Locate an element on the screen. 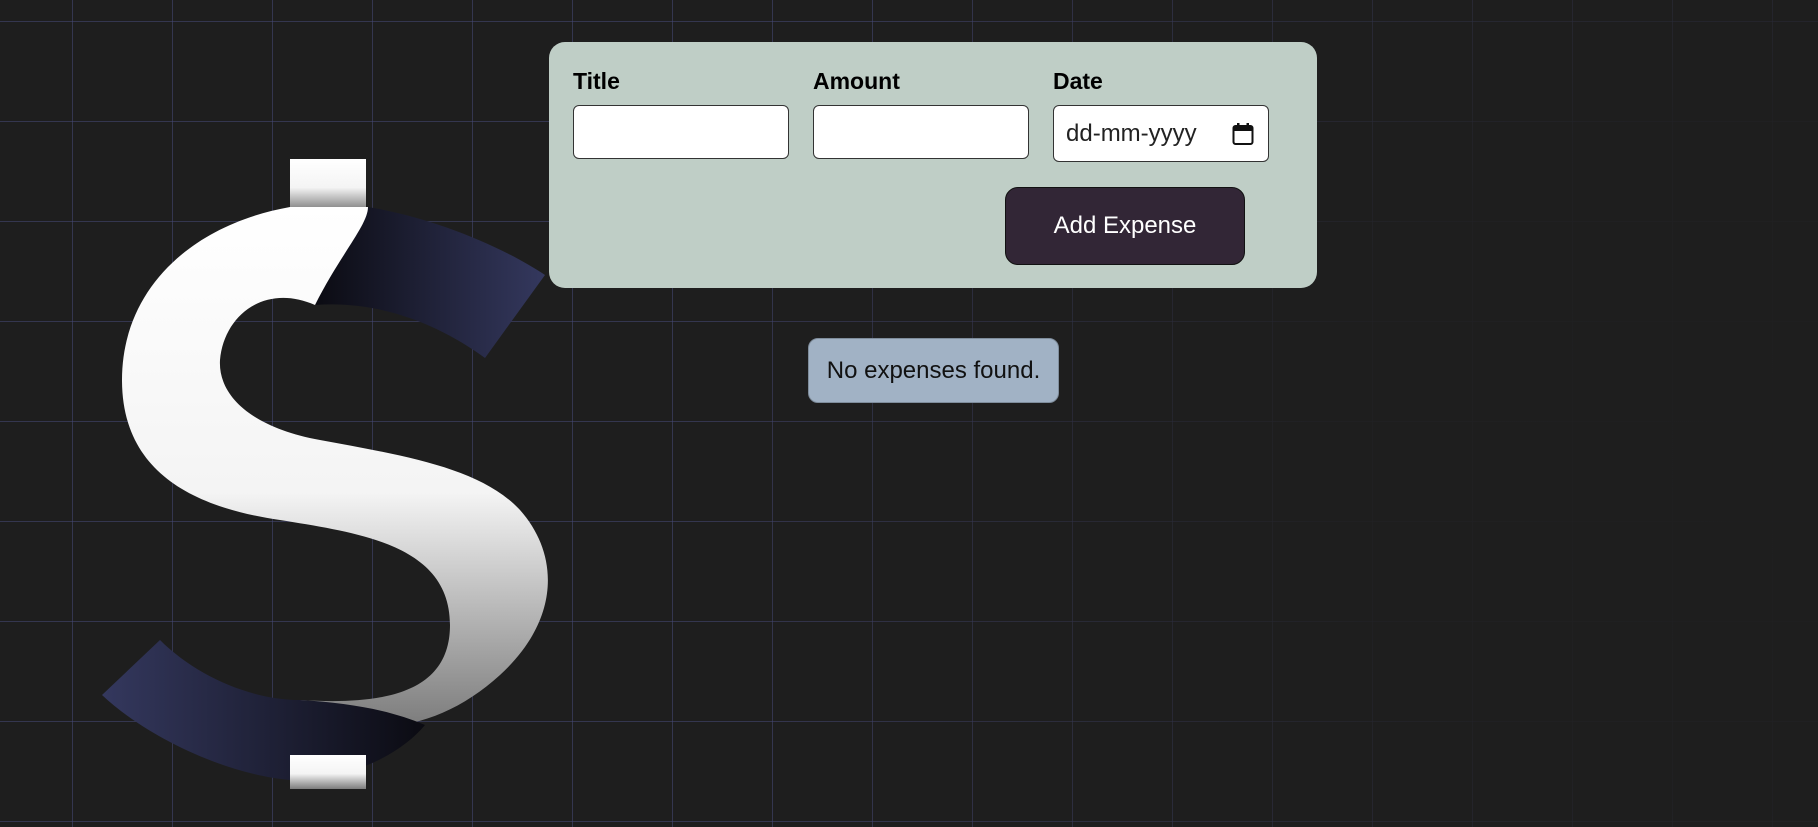 The height and width of the screenshot is (827, 1818). date-field-group: Date dd-mm-yyyy is located at coordinates (1161, 114).